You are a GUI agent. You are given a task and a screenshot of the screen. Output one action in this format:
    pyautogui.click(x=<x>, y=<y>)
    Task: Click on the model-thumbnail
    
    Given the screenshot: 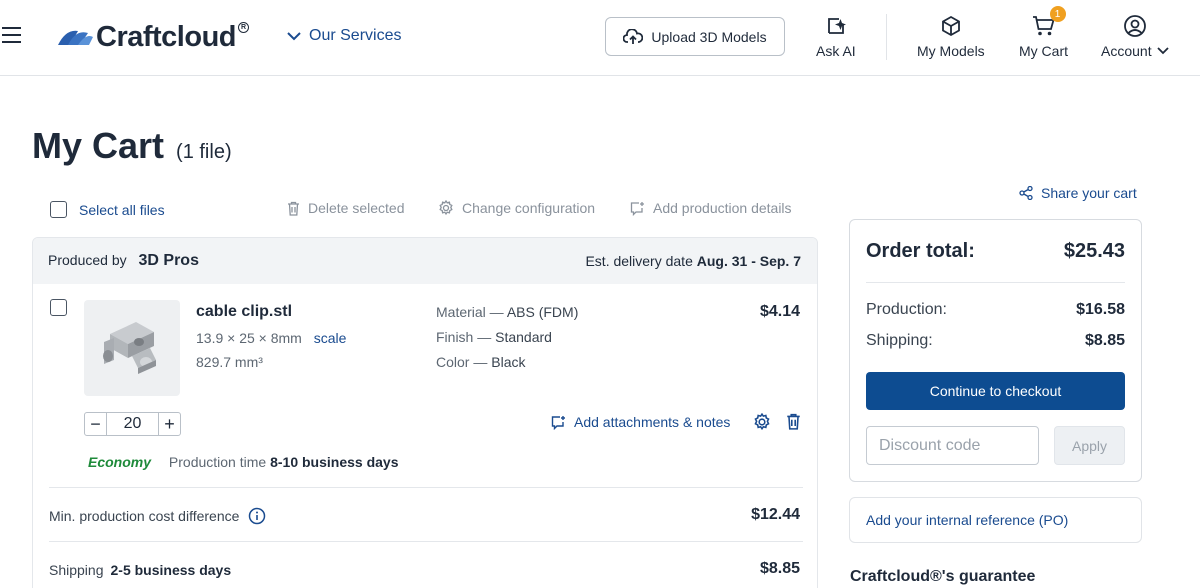 What is the action you would take?
    pyautogui.click(x=132, y=348)
    